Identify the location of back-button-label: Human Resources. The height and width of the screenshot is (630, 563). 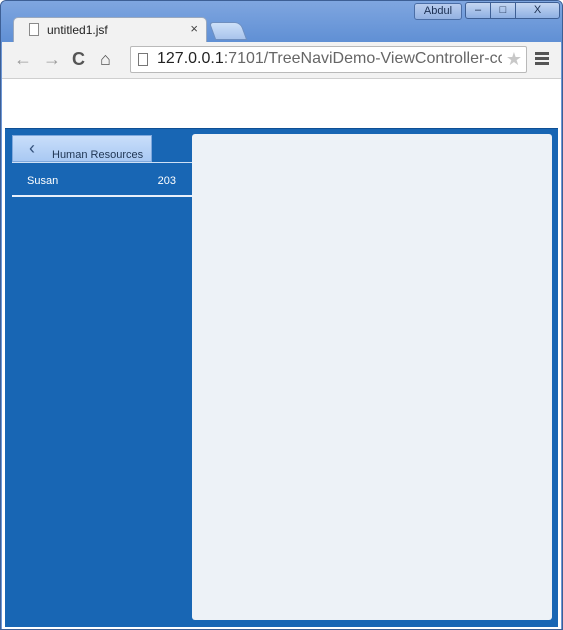
(98, 155).